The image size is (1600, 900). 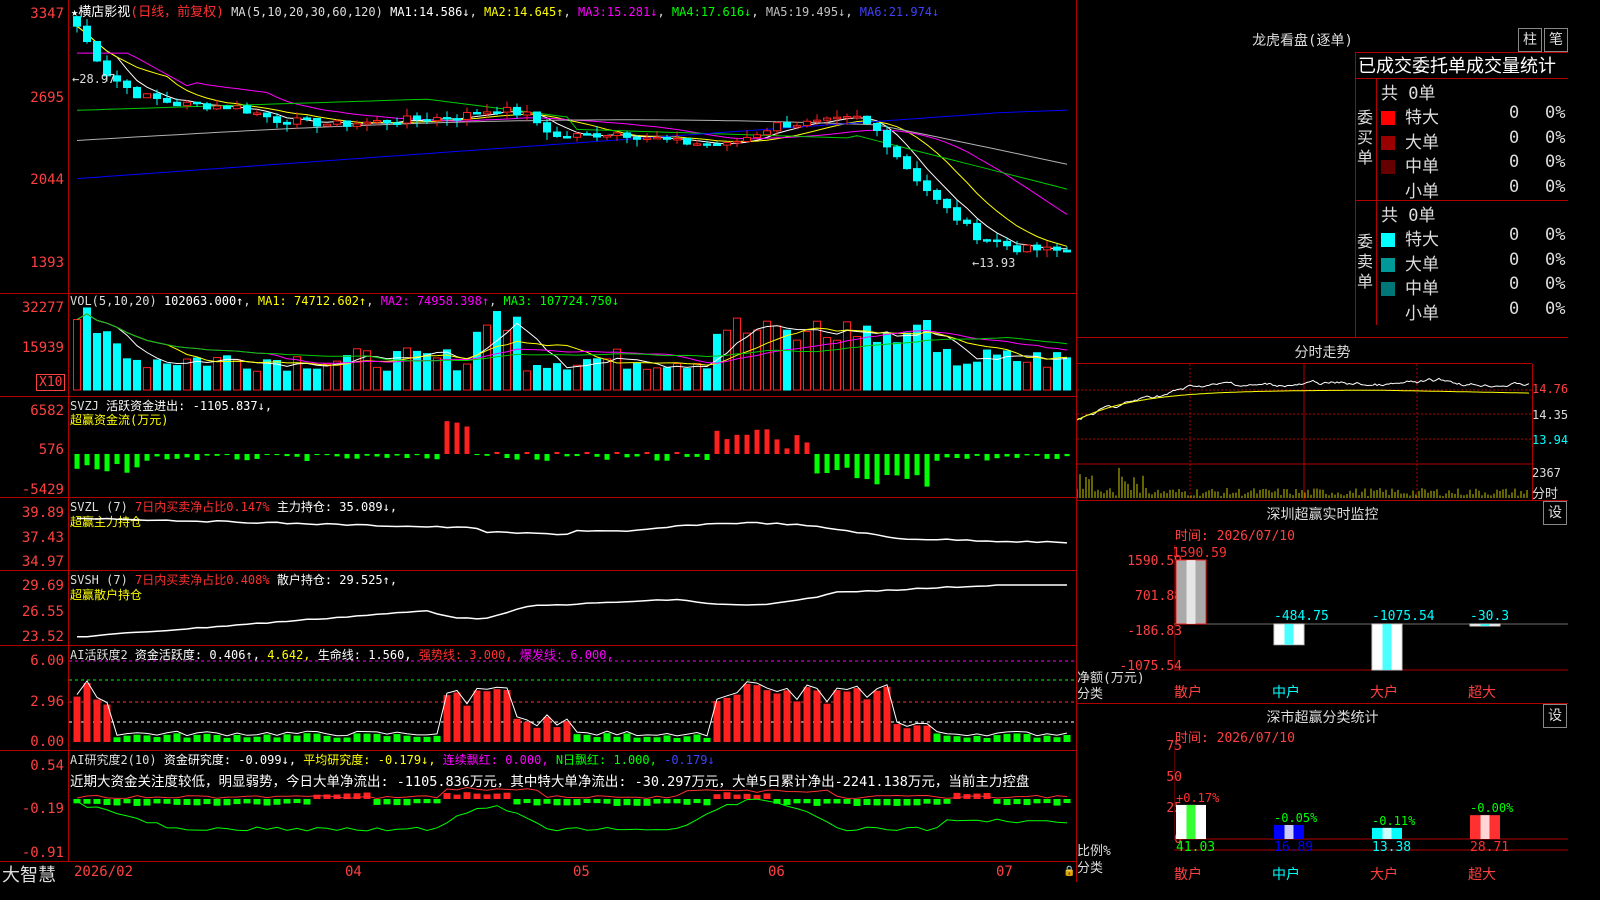 What do you see at coordinates (1371, 615) in the screenshot?
I see `szrt-chart: 1590.59 -484.75 -1075.54 -30.3` at bounding box center [1371, 615].